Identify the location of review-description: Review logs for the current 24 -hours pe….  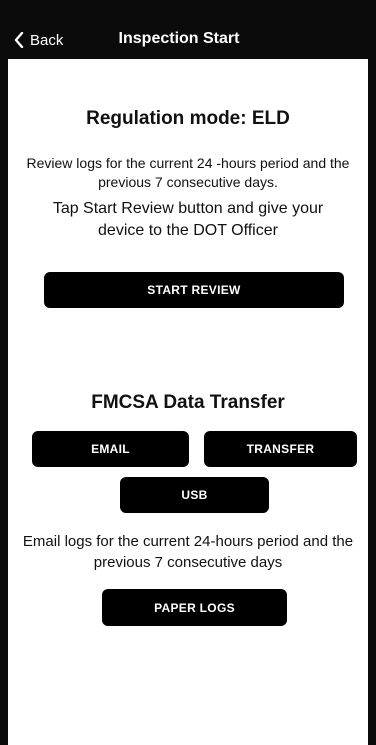
(188, 172).